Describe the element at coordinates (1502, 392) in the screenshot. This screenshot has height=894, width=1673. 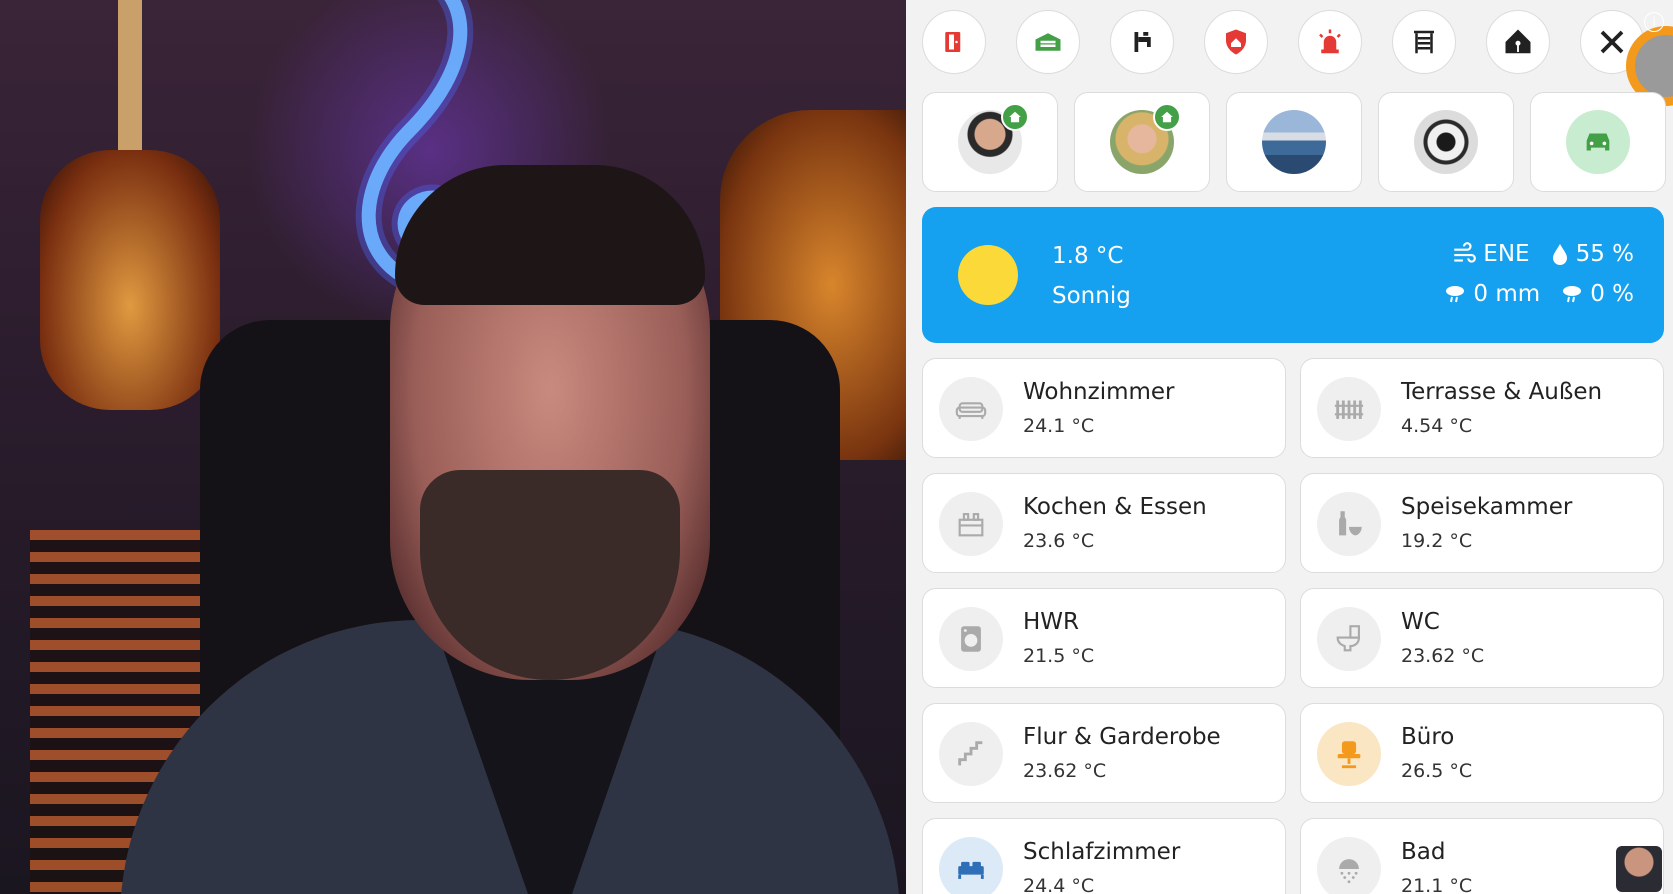
I see `room-name: Terrasse & Außen` at that location.